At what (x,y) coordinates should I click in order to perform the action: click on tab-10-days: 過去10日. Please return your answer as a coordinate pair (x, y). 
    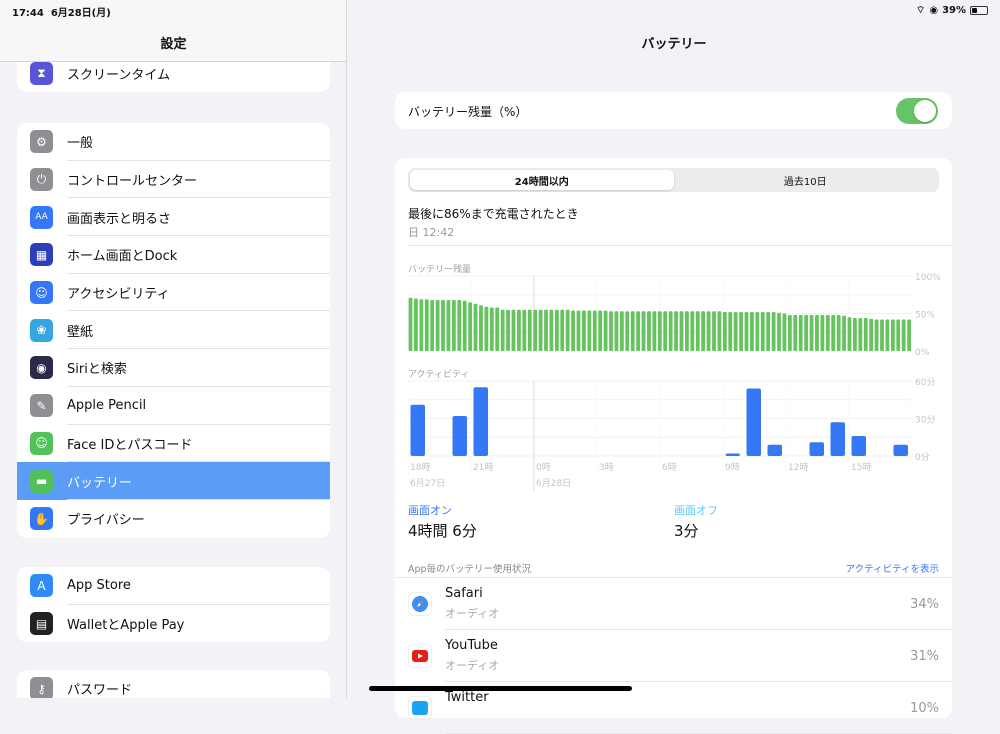
    Looking at the image, I should click on (806, 180).